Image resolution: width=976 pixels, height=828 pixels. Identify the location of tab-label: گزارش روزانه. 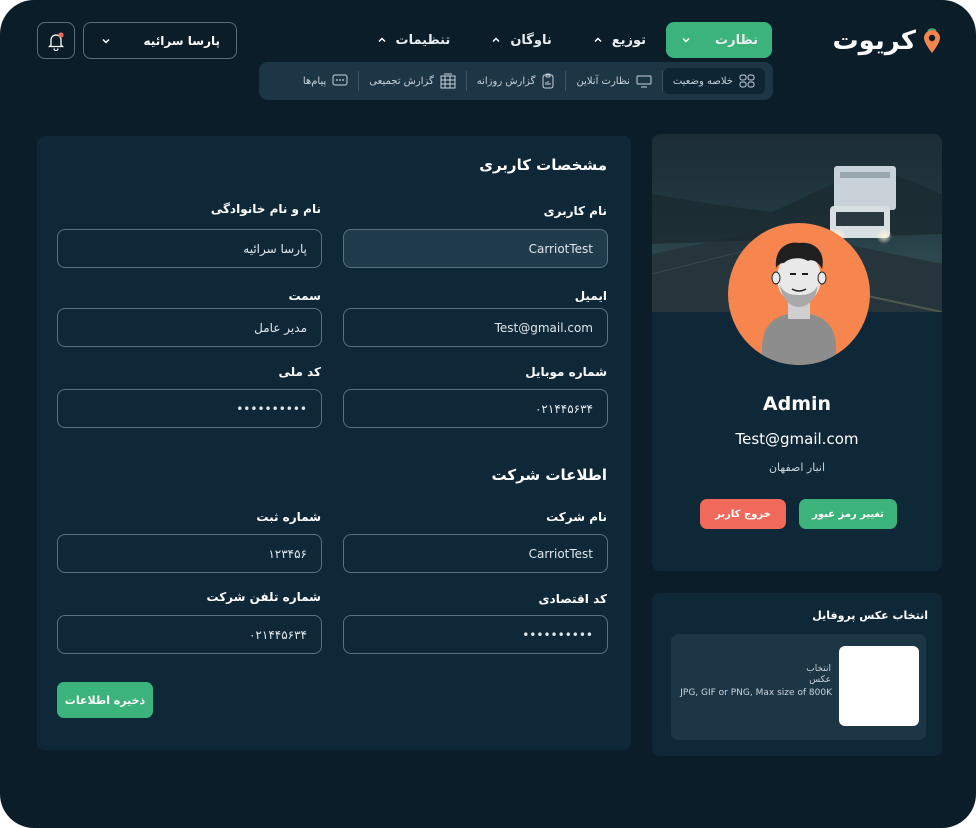
(506, 81).